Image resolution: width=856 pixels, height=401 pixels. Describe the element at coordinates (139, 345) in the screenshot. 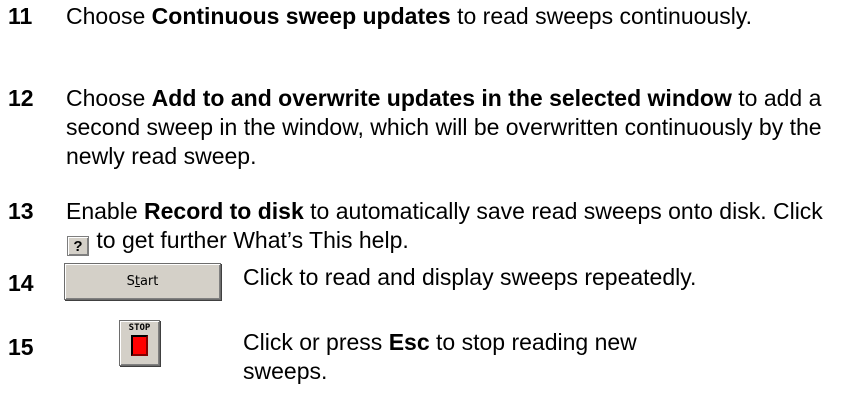

I see `stop-icon` at that location.